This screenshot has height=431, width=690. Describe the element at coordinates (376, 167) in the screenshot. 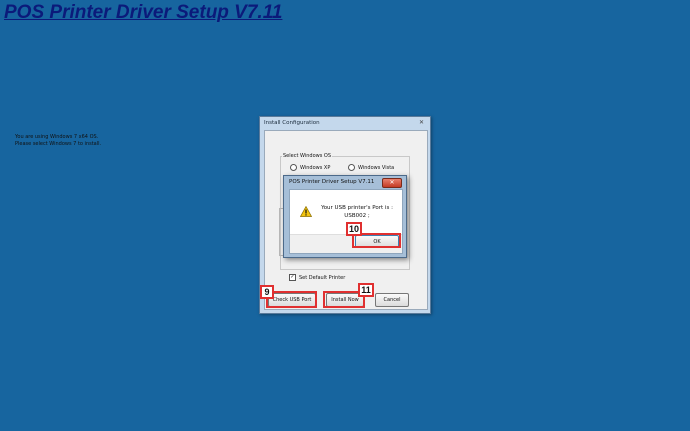

I see `radio-label: Windows Vista` at that location.